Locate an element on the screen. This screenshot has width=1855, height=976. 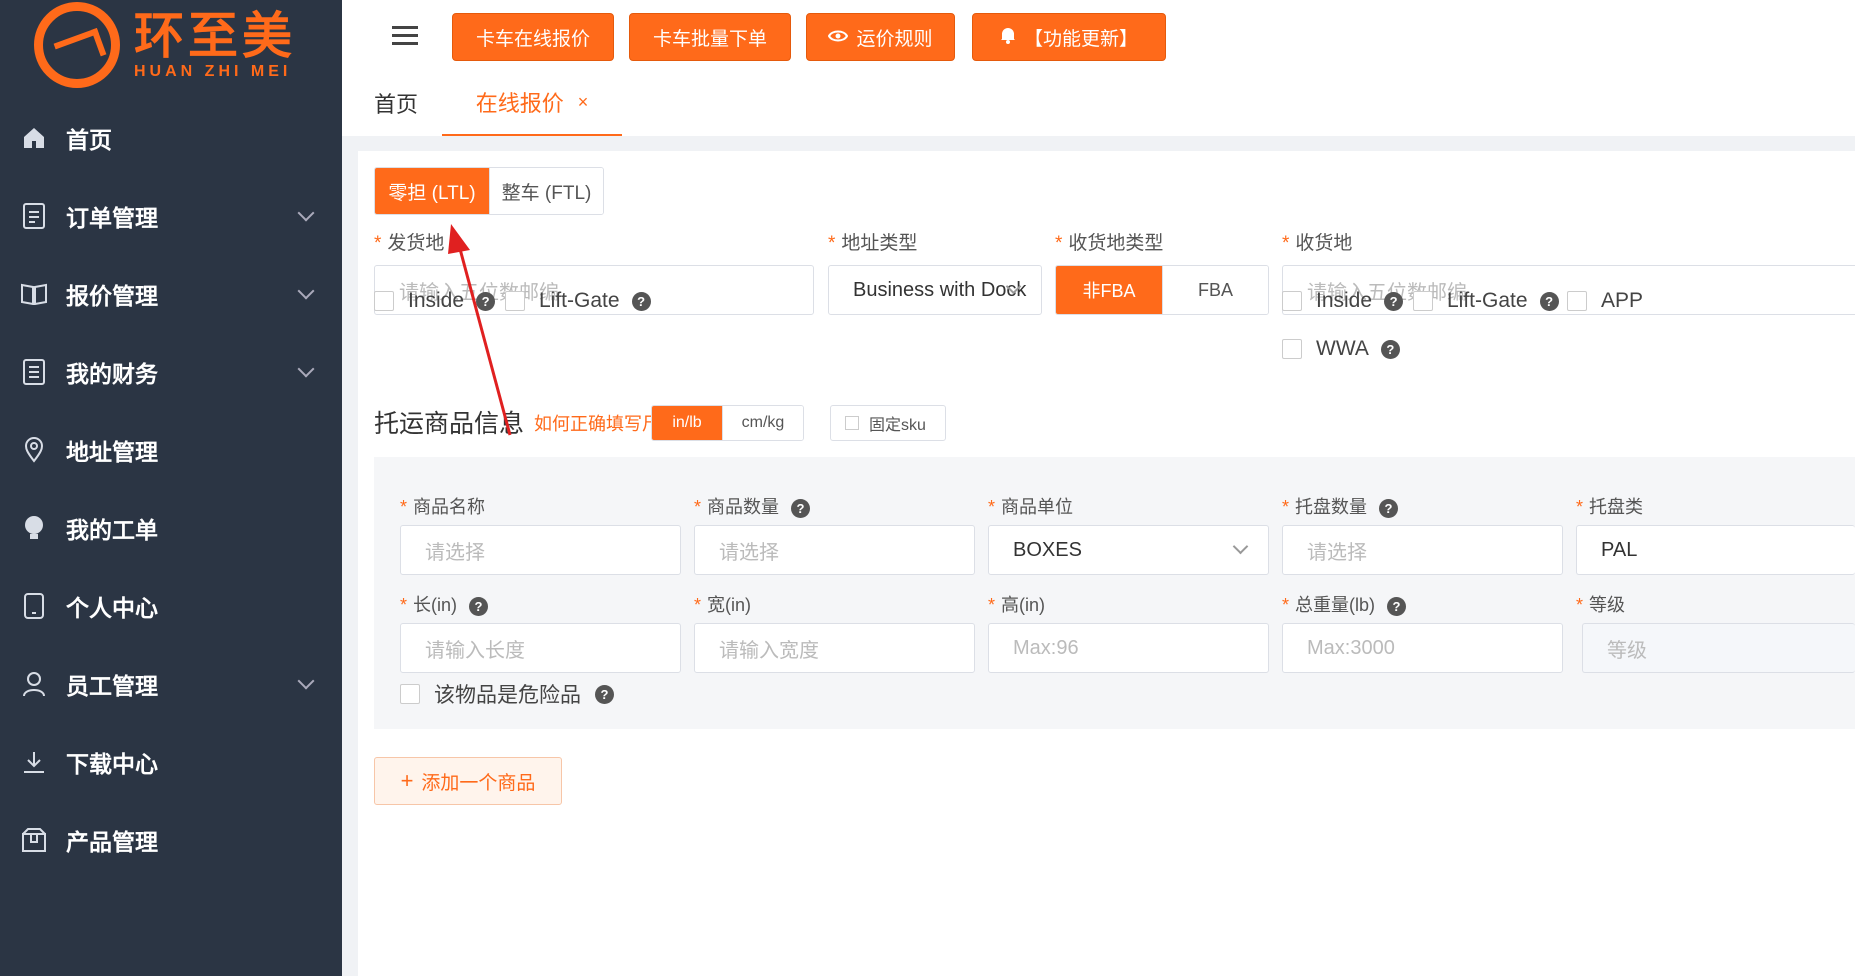
add-product-label: 添加一个商品 is located at coordinates (478, 783).